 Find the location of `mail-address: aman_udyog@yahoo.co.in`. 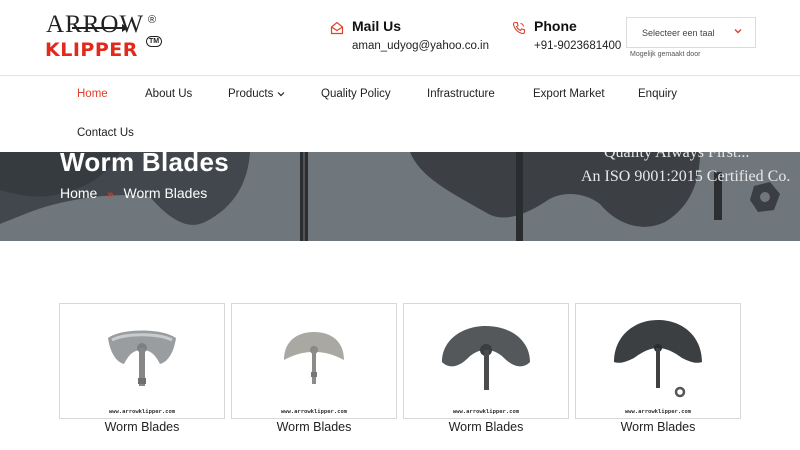

mail-address: aman_udyog@yahoo.co.in is located at coordinates (420, 46).